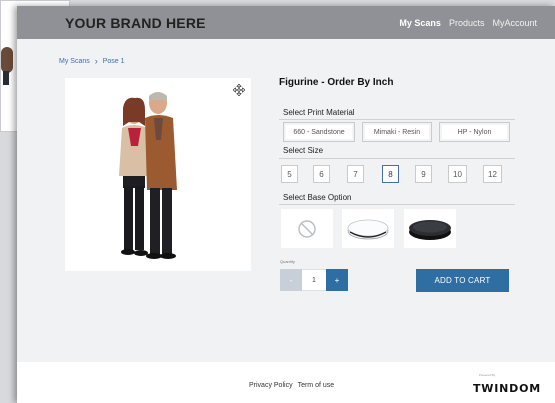 The width and height of the screenshot is (555, 403). Describe the element at coordinates (397, 132) in the screenshot. I see `material-resin-button: Mimaki - Resin` at that location.